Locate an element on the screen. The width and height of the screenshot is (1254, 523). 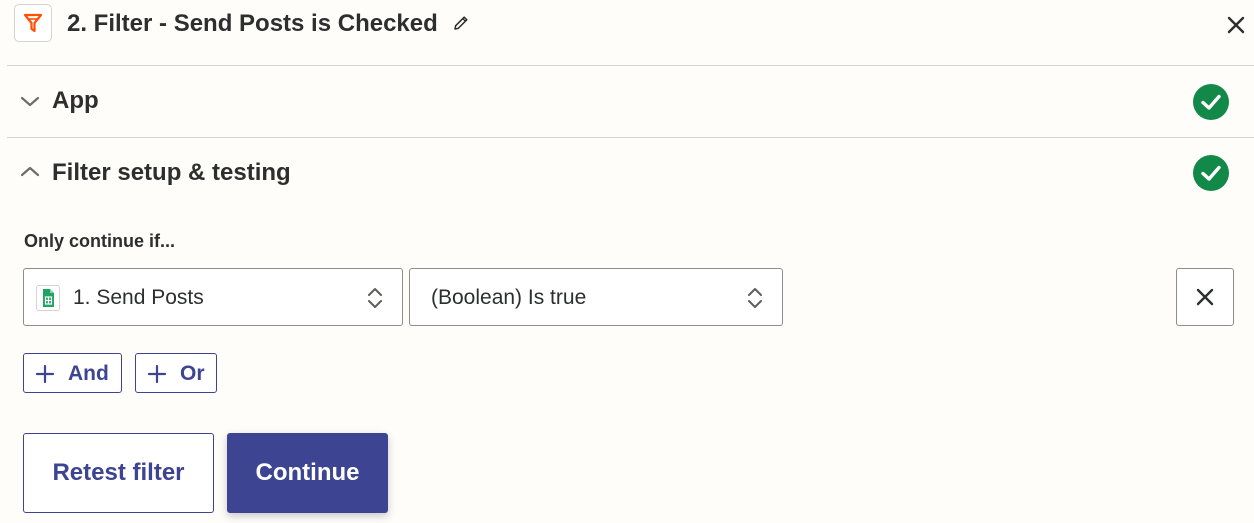
field-select: 1. Send Posts is located at coordinates (213, 297).